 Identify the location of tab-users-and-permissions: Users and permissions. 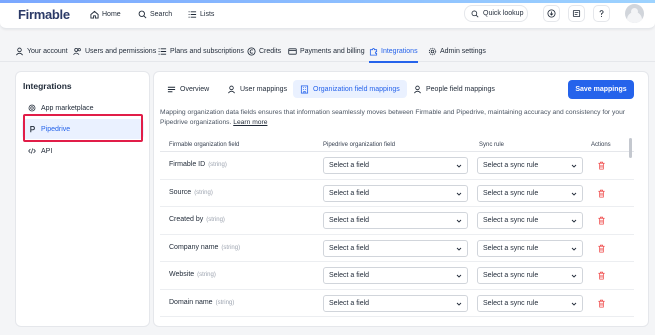
(114, 51).